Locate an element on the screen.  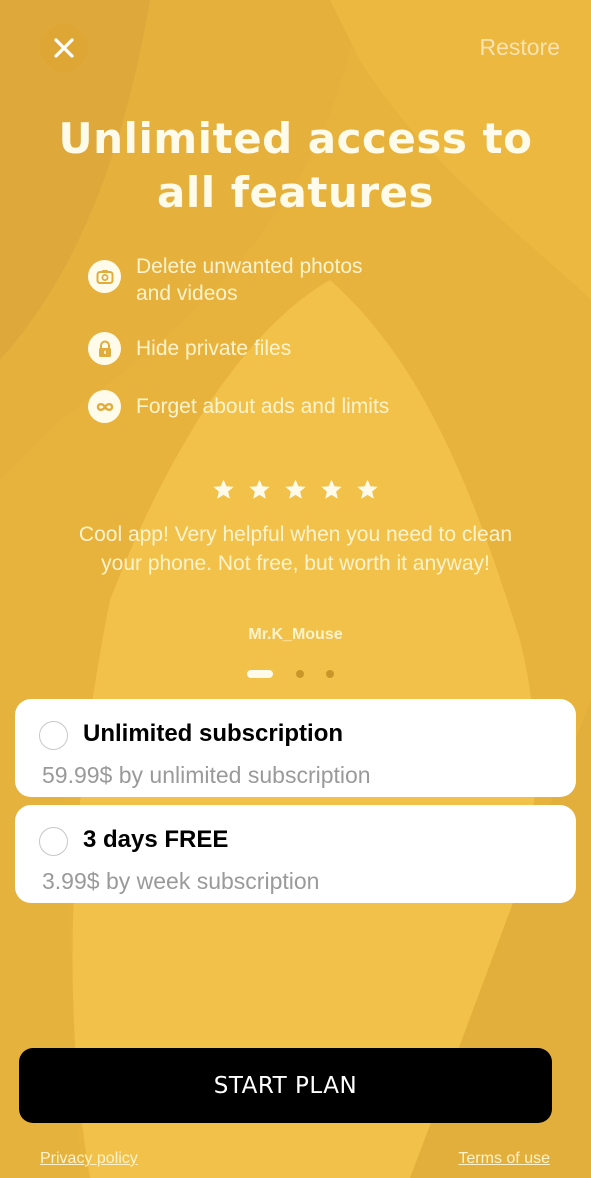
page-title: Unlimited access to all features is located at coordinates (295, 166).